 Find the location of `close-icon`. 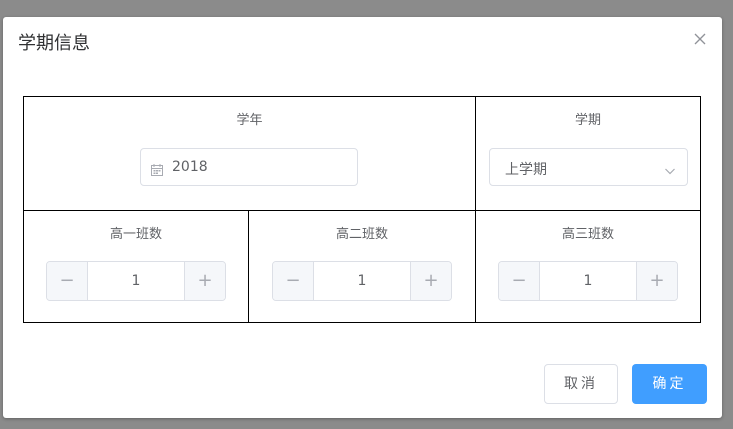

close-icon is located at coordinates (700, 39).